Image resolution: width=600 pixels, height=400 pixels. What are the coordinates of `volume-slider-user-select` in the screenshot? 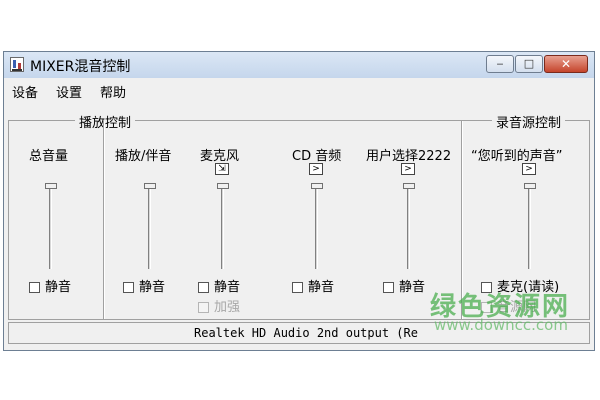 It's located at (409, 186).